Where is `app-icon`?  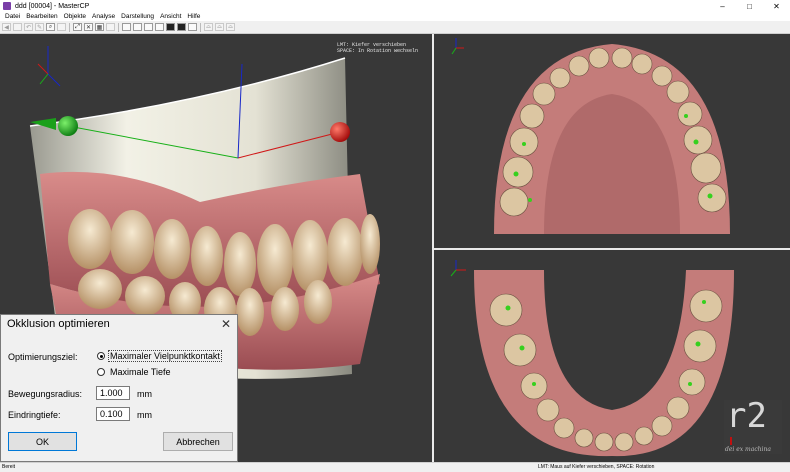 app-icon is located at coordinates (7, 6).